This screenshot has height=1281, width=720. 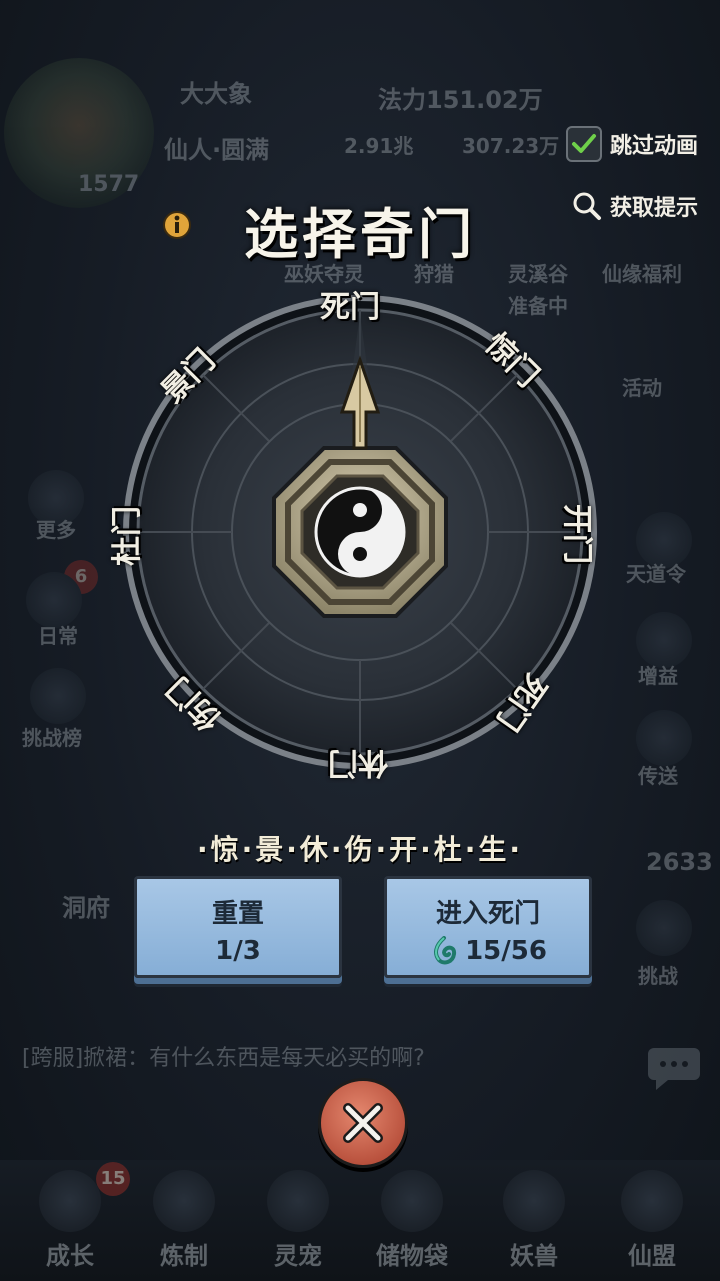 I want to click on challenge-icon, so click(x=664, y=928).